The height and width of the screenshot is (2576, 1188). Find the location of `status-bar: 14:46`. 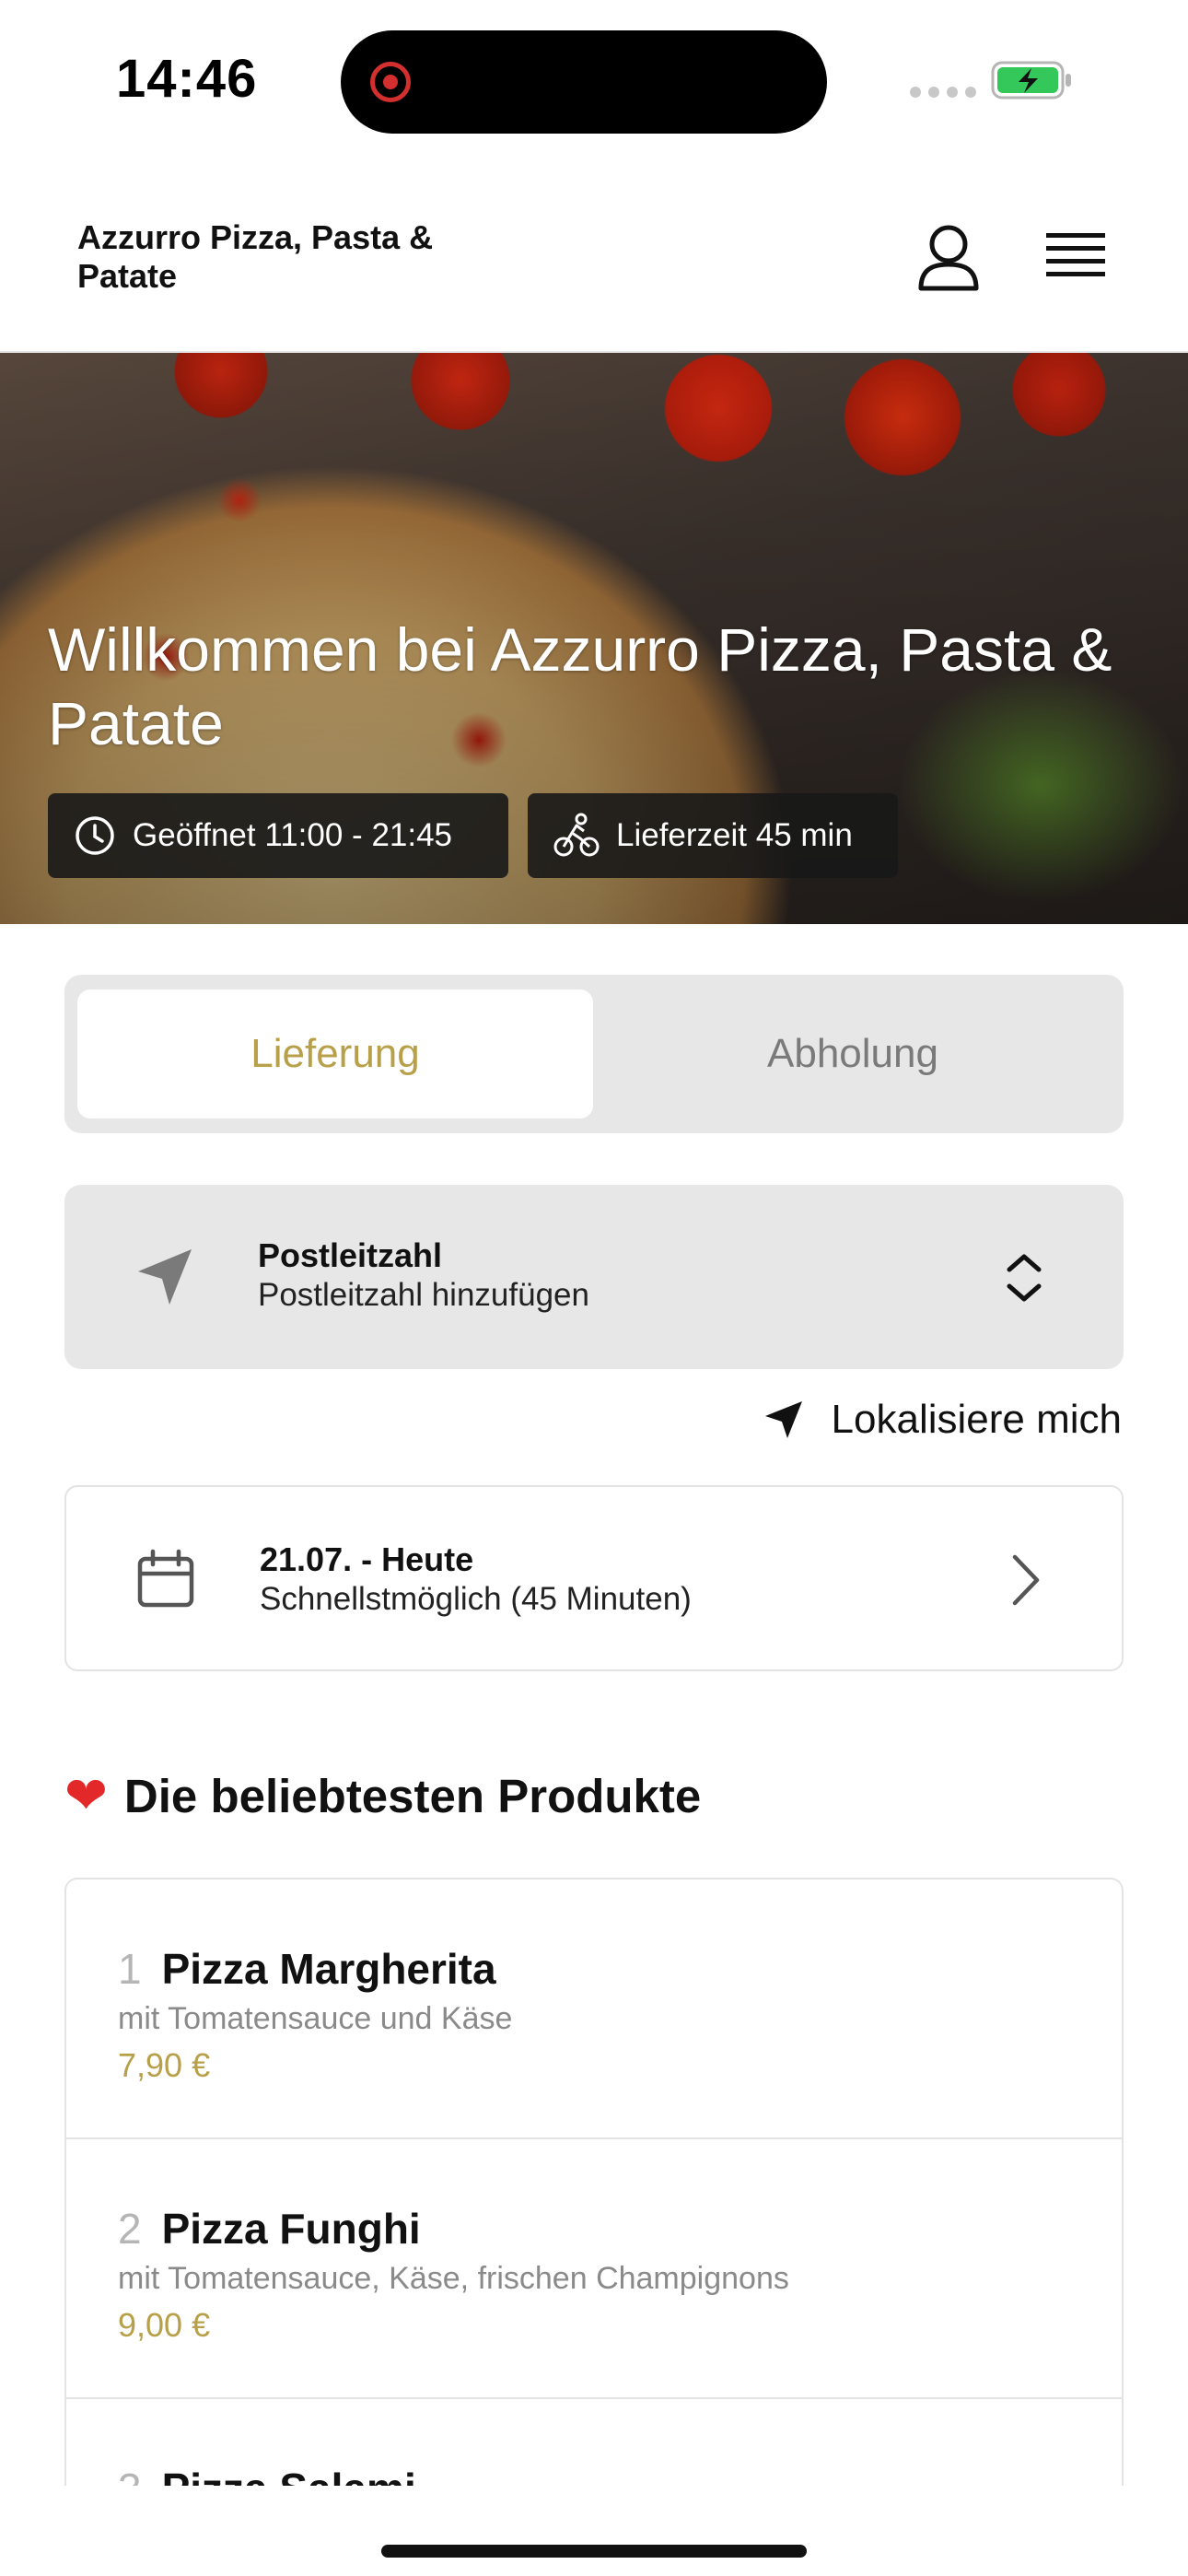

status-bar: 14:46 is located at coordinates (594, 80).